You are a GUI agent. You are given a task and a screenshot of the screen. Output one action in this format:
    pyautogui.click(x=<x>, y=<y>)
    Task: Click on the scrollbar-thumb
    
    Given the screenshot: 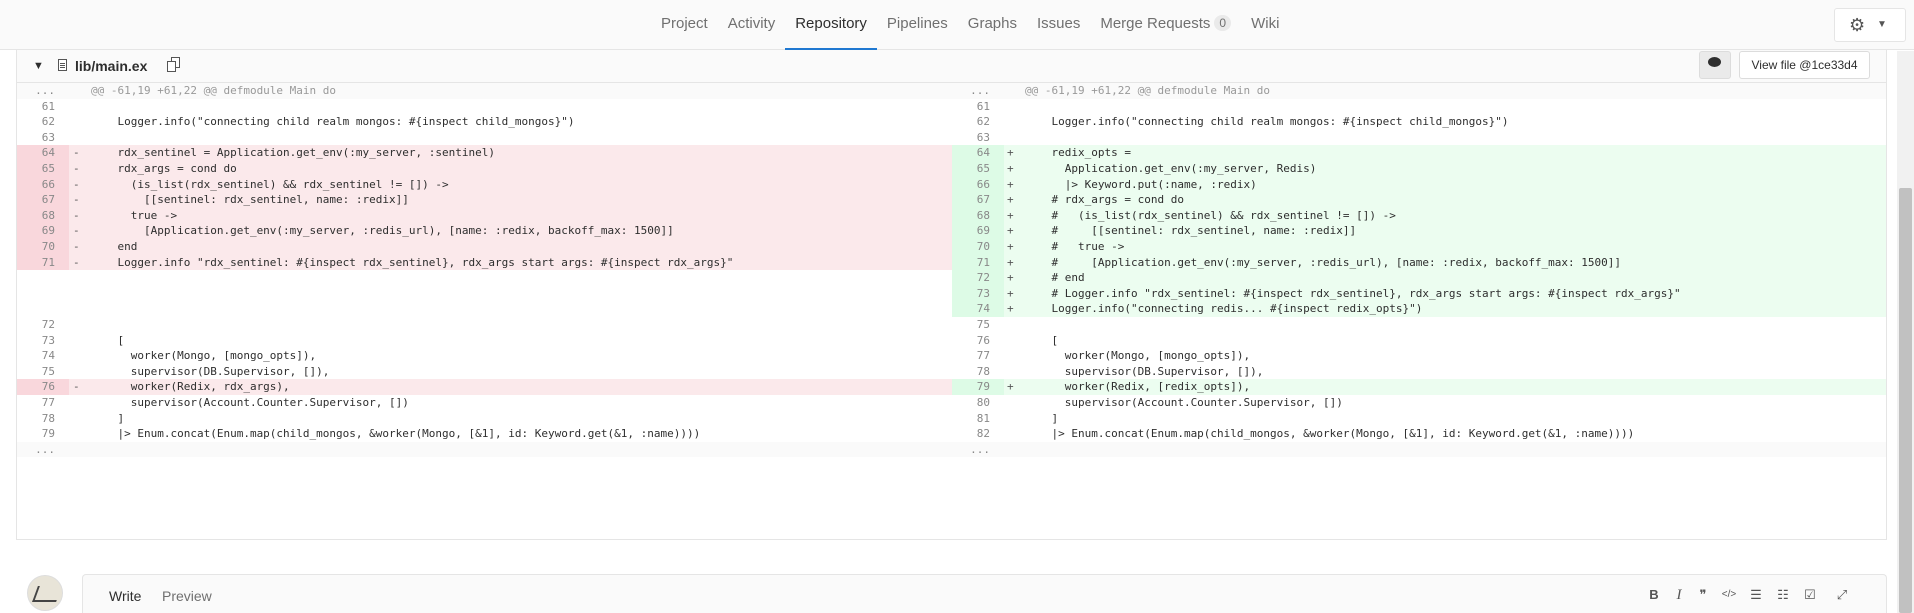 What is the action you would take?
    pyautogui.click(x=1905, y=400)
    